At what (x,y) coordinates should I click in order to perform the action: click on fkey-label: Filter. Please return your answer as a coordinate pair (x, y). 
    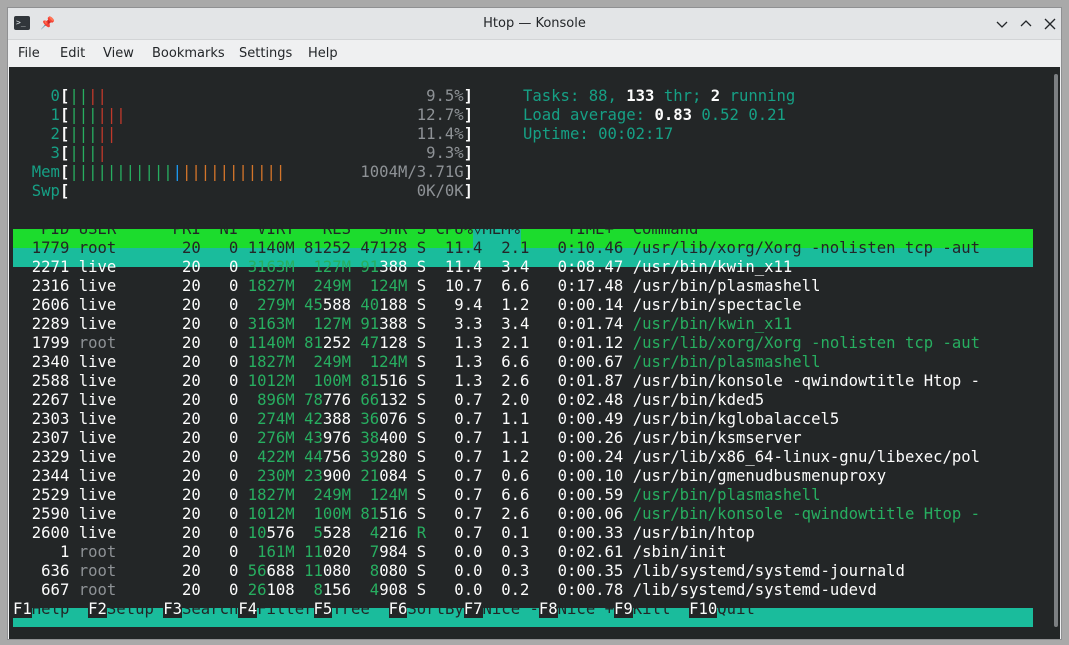
    Looking at the image, I should click on (285, 609).